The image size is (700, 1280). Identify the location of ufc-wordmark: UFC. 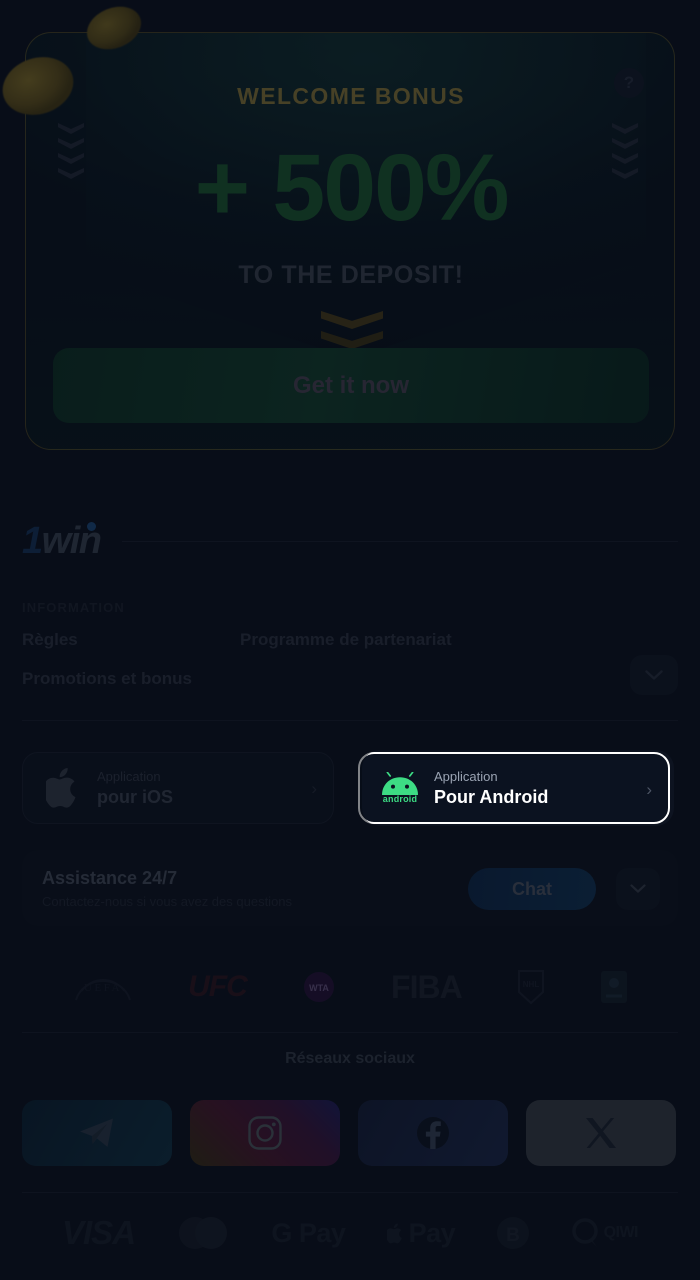
(218, 986).